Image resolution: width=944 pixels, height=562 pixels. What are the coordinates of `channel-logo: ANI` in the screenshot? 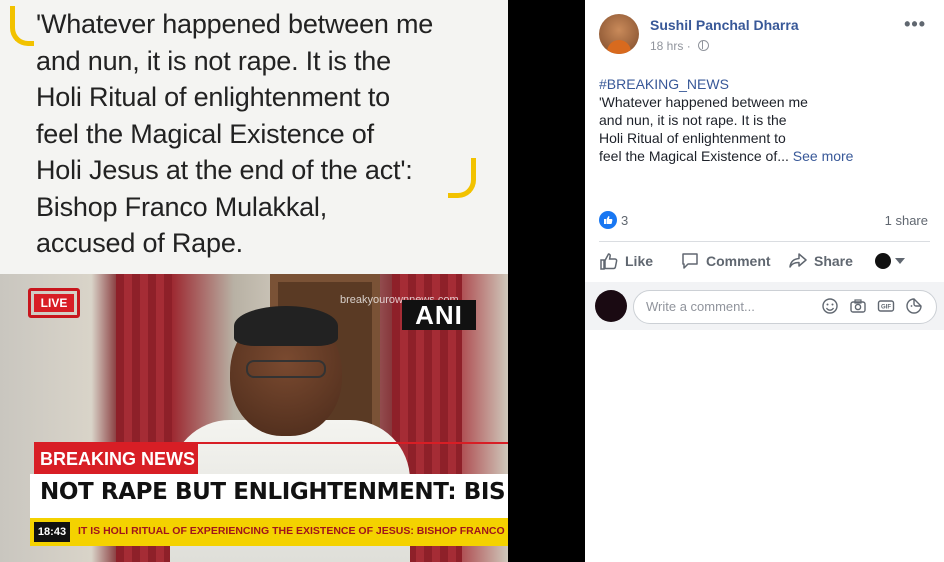 It's located at (439, 315).